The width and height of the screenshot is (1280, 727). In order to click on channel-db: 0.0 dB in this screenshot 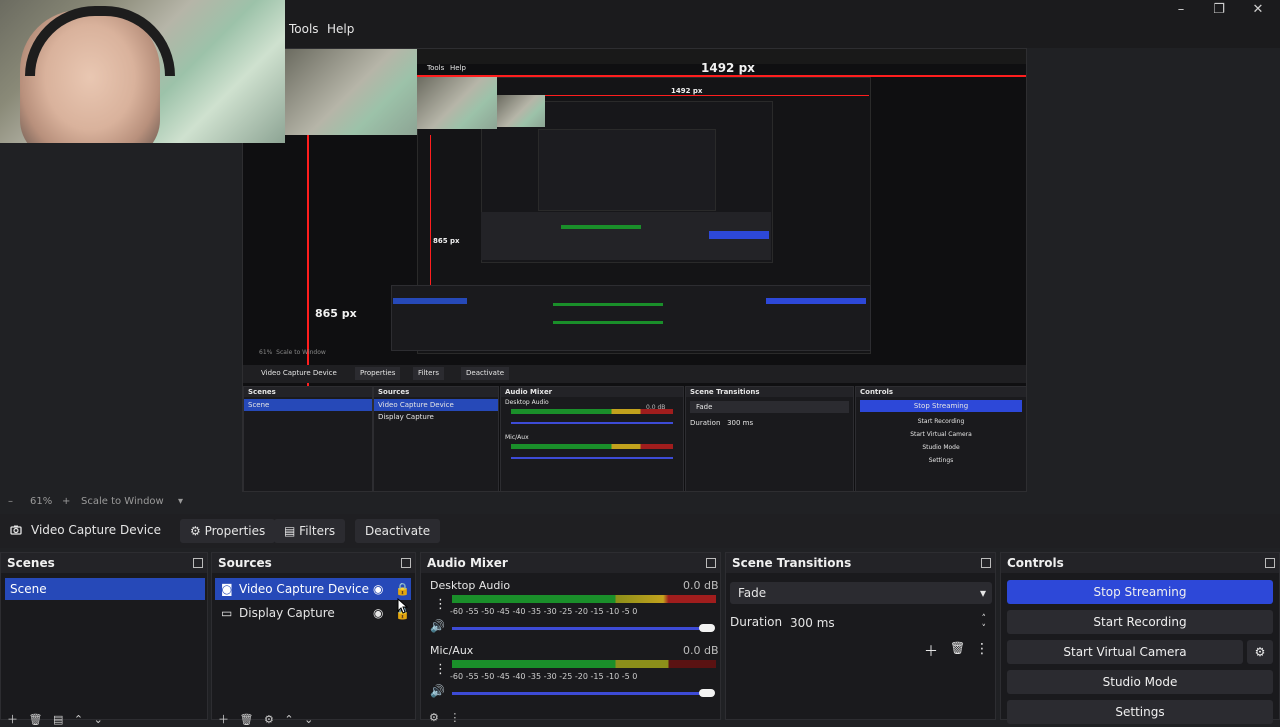, I will do `click(701, 650)`.